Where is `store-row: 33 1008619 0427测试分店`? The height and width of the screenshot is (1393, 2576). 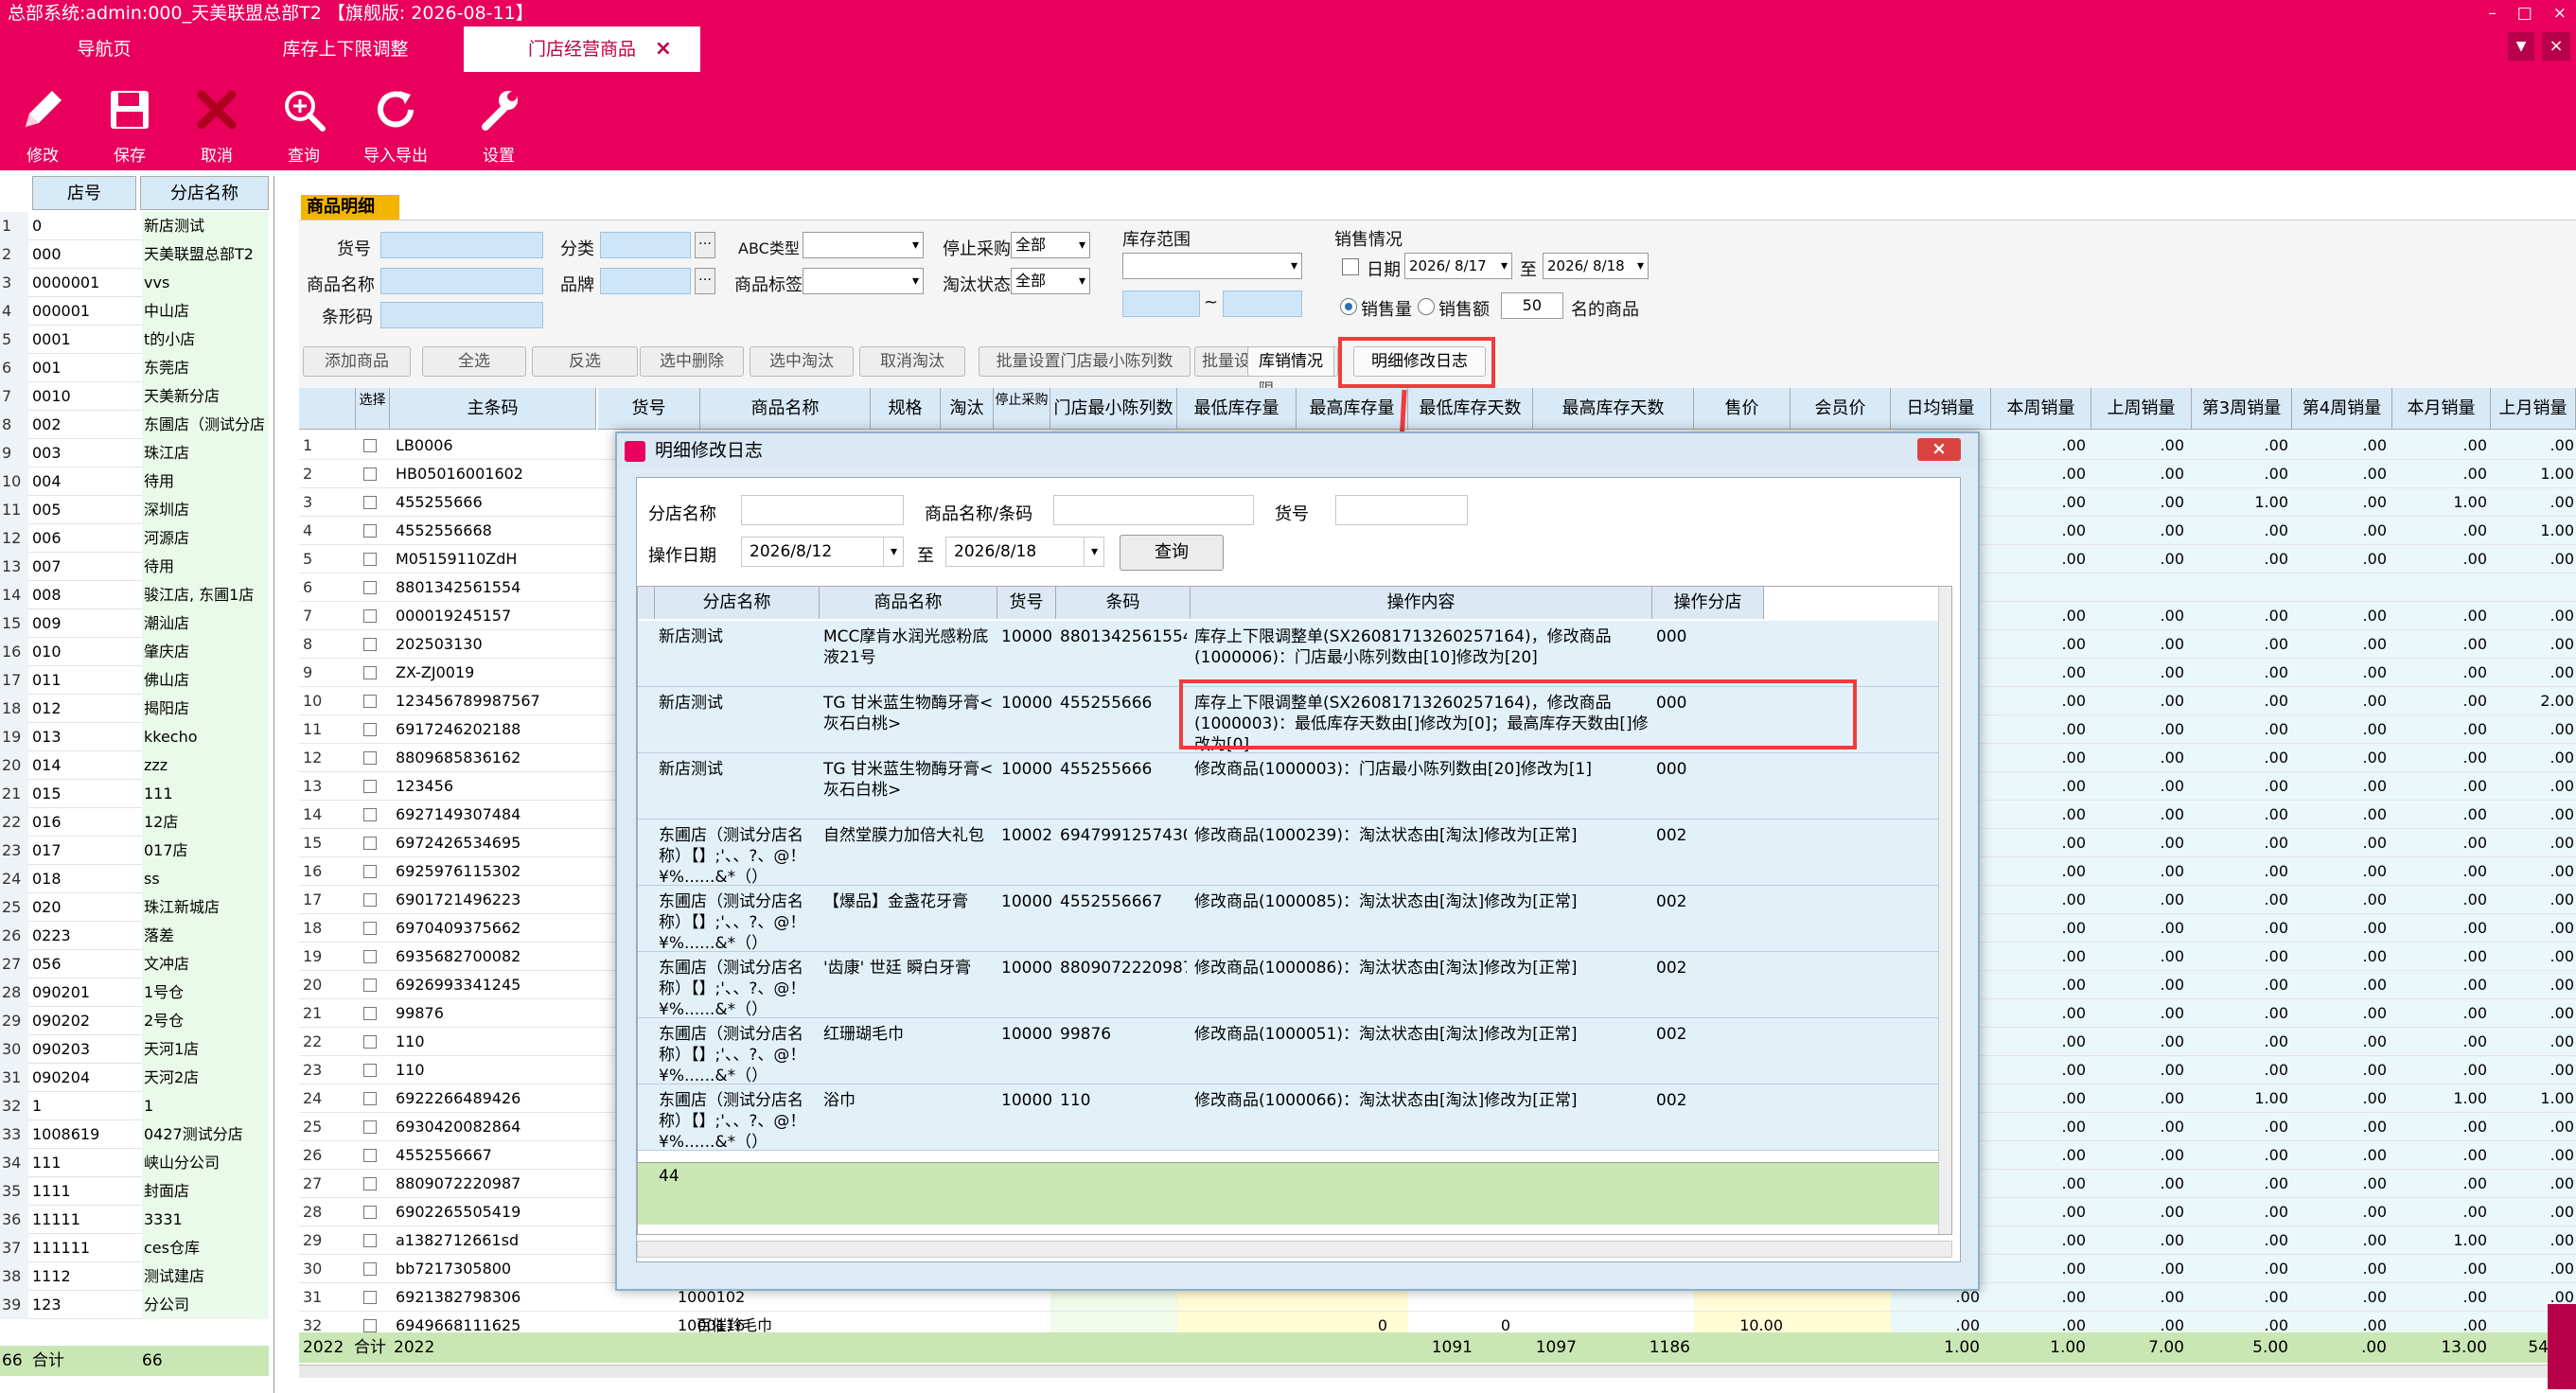
store-row: 33 1008619 0427测试分店 is located at coordinates (134, 1134).